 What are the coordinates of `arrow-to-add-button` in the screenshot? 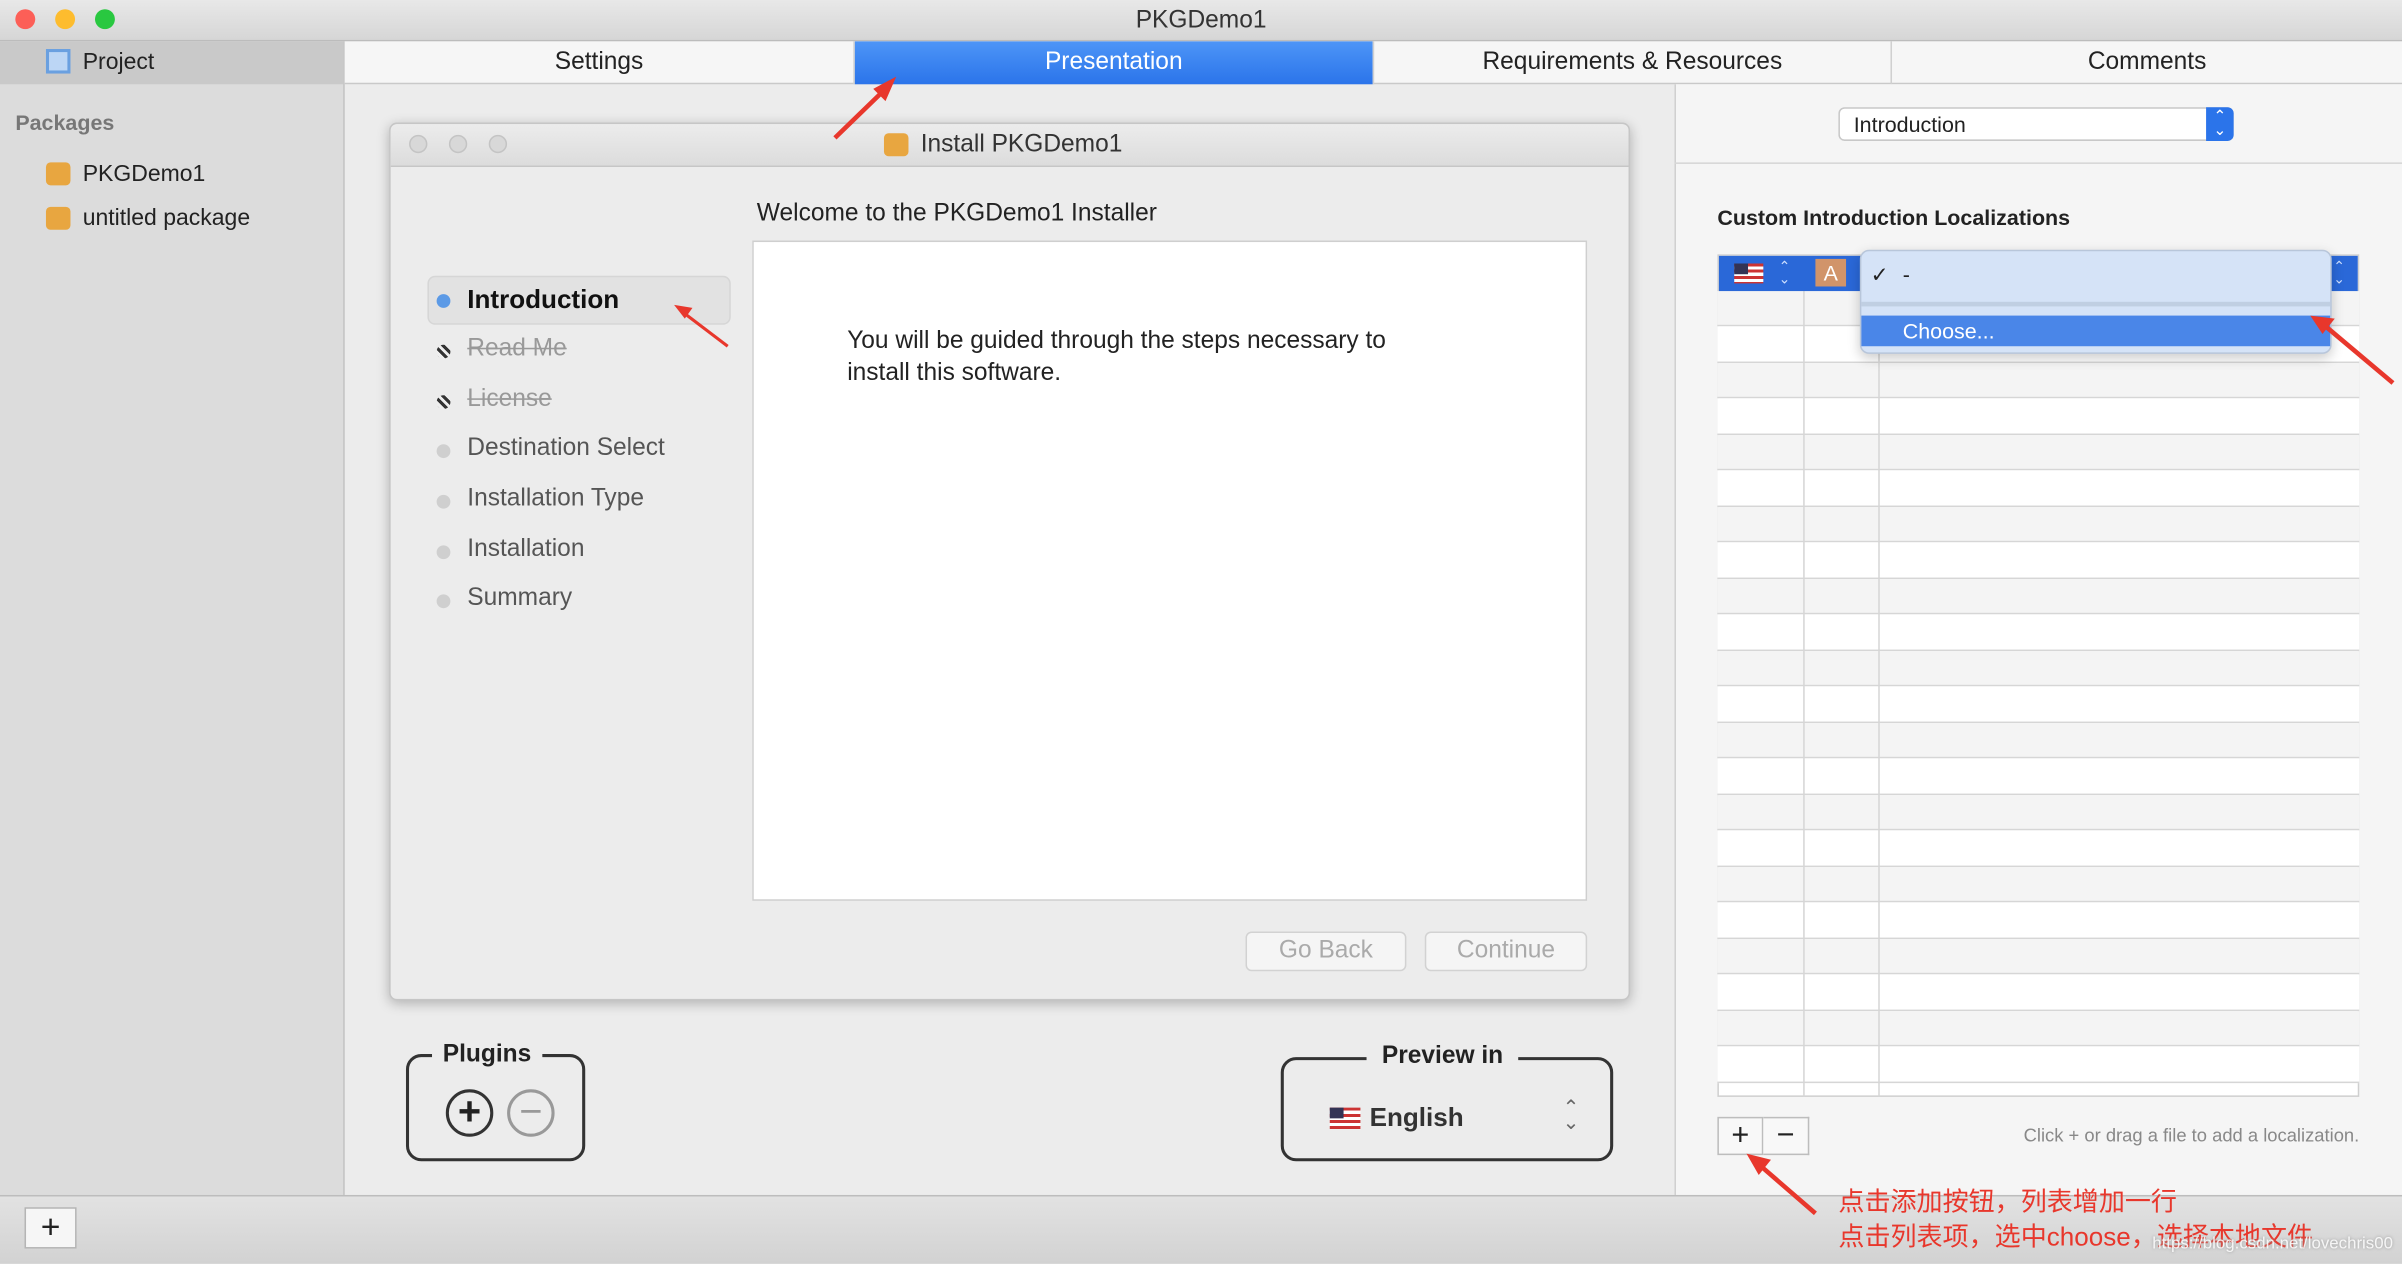 It's located at (1787, 1189).